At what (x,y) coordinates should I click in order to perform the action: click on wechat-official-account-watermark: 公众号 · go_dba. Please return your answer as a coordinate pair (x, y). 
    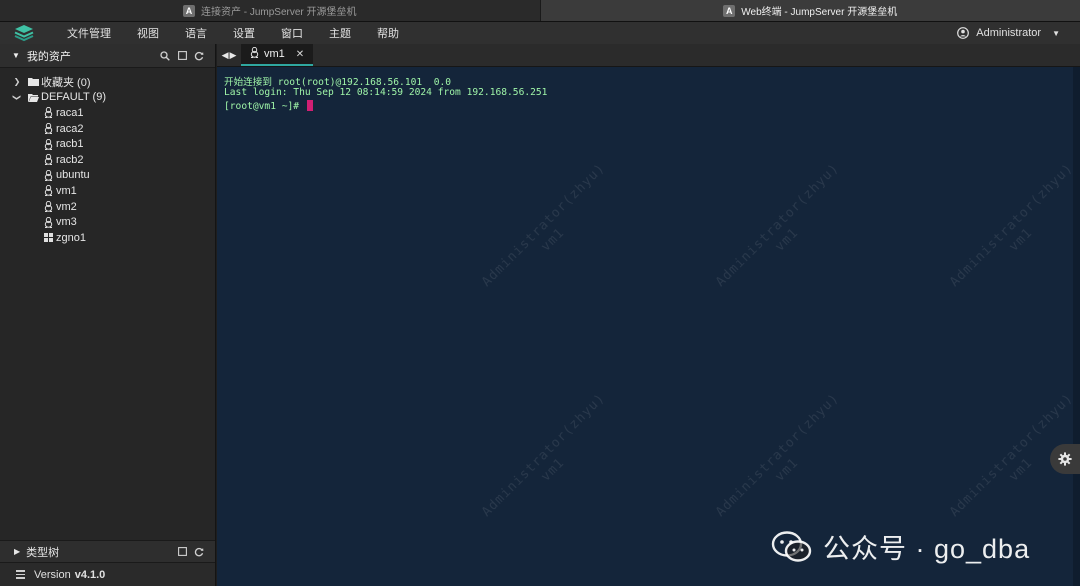
    Looking at the image, I should click on (900, 546).